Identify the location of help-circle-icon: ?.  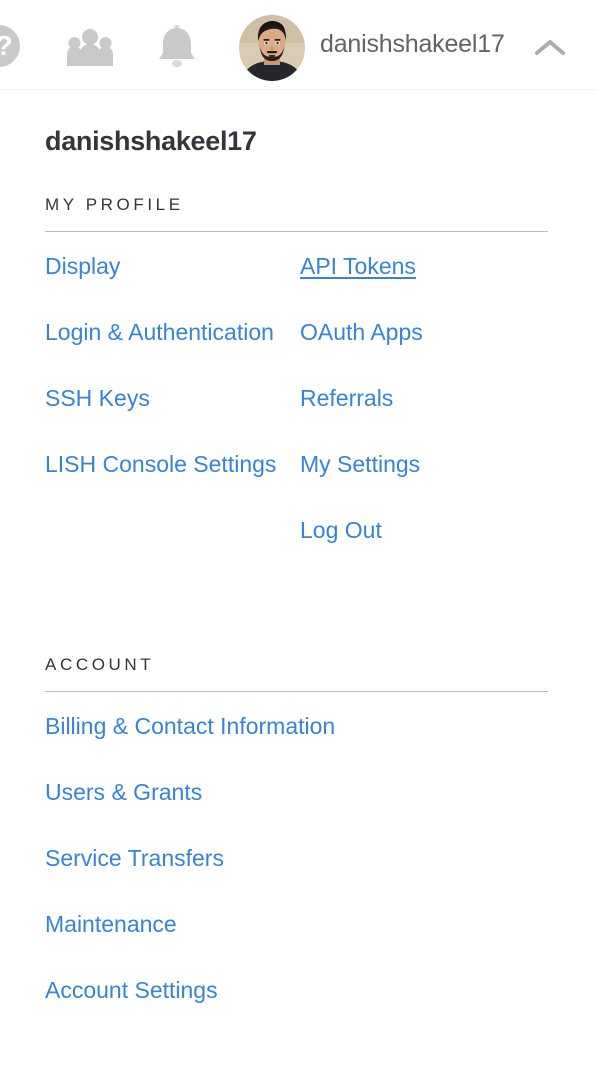
(10, 46).